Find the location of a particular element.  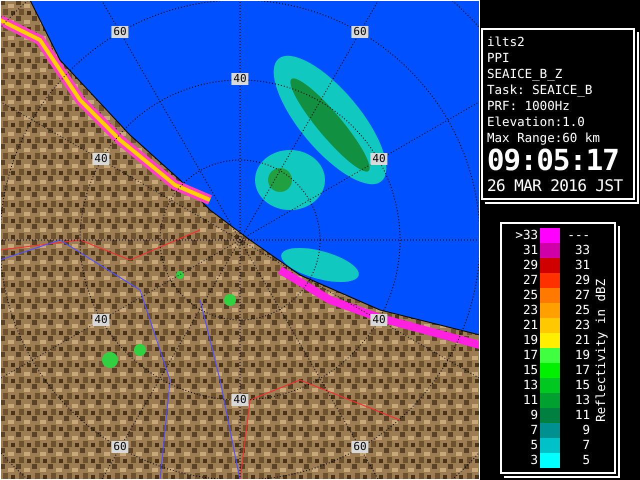

info-text: Task: SEAICE_B is located at coordinates (540, 90).